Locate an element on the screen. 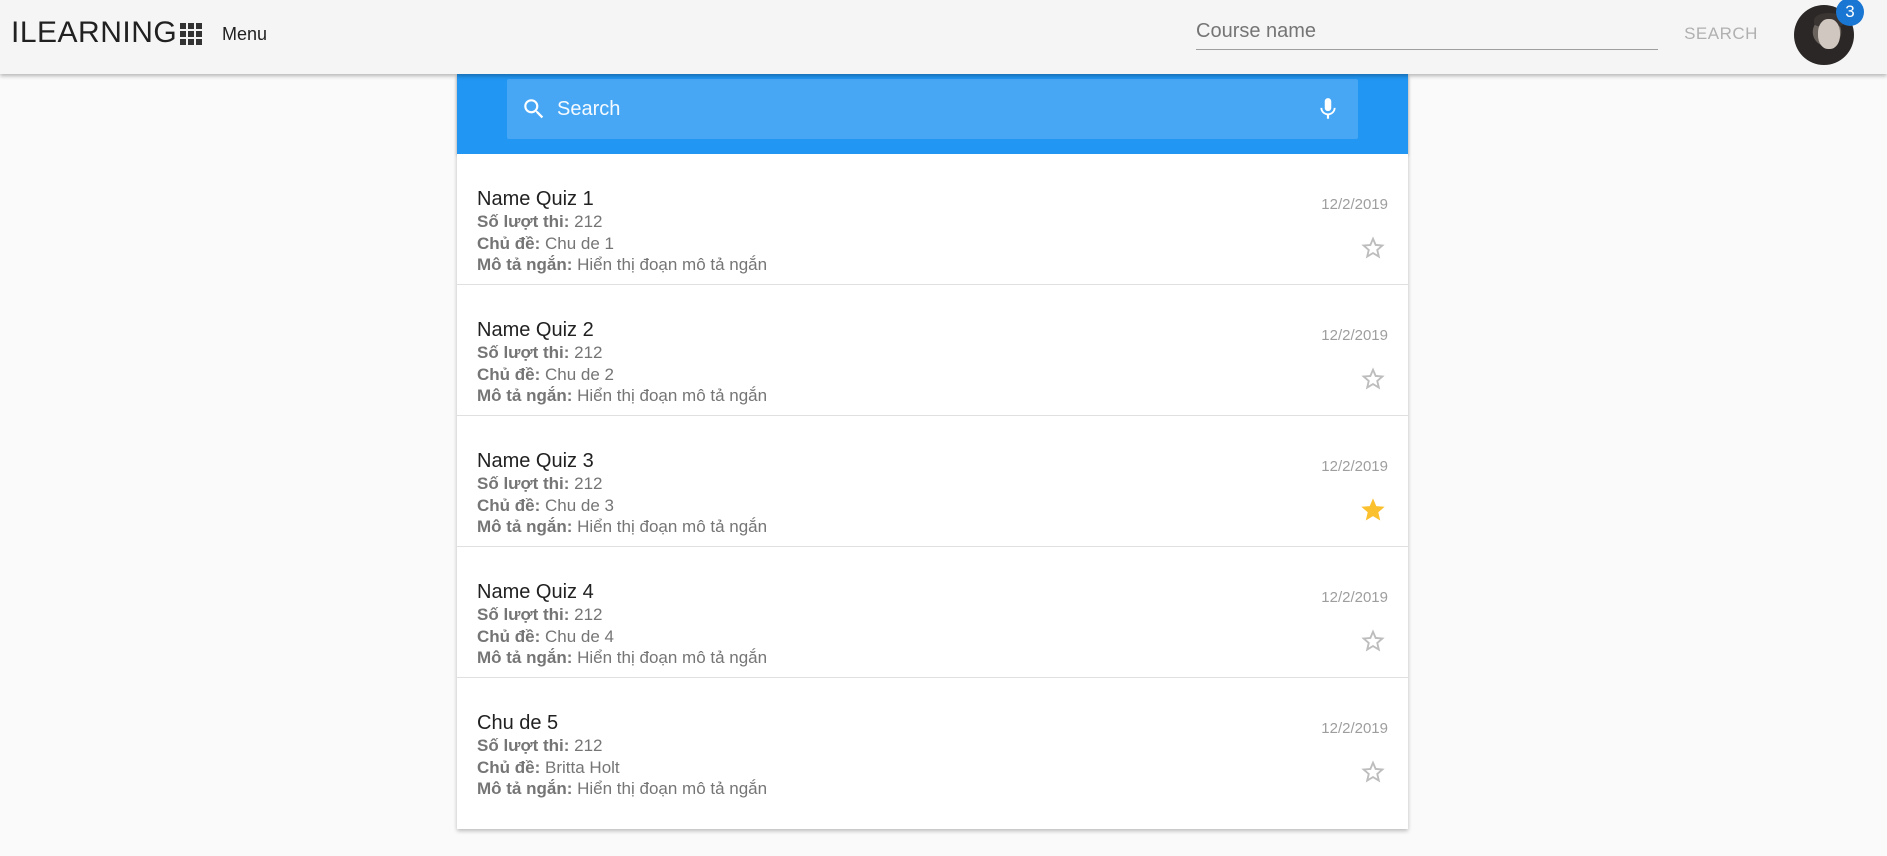 This screenshot has height=856, width=1887. quiz-topic: Chủ đề: Britta Holt is located at coordinates (548, 768).